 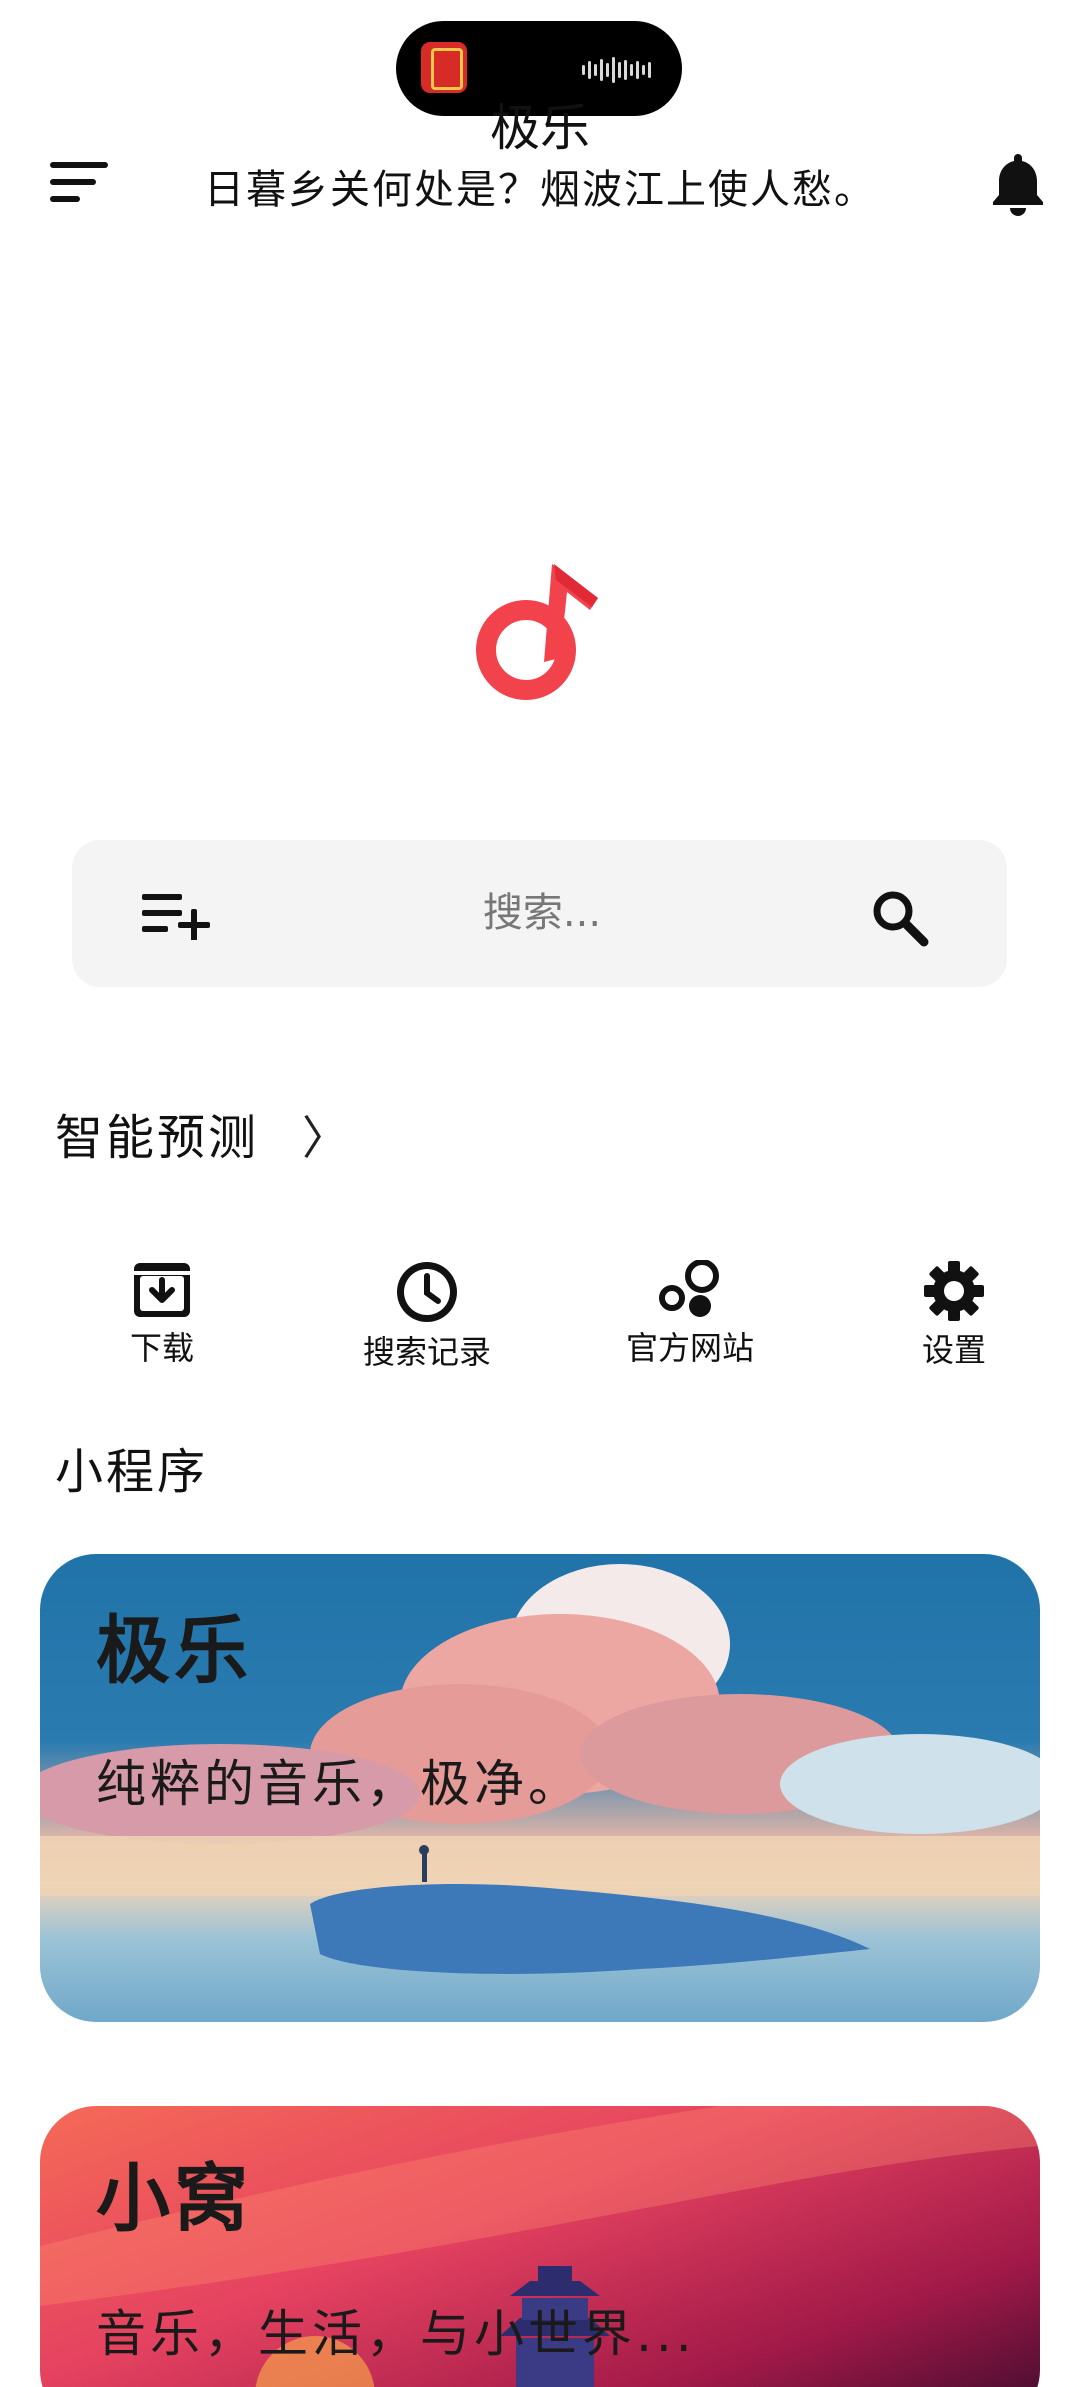 I want to click on official-website-label: 官方网站, so click(x=689, y=1348).